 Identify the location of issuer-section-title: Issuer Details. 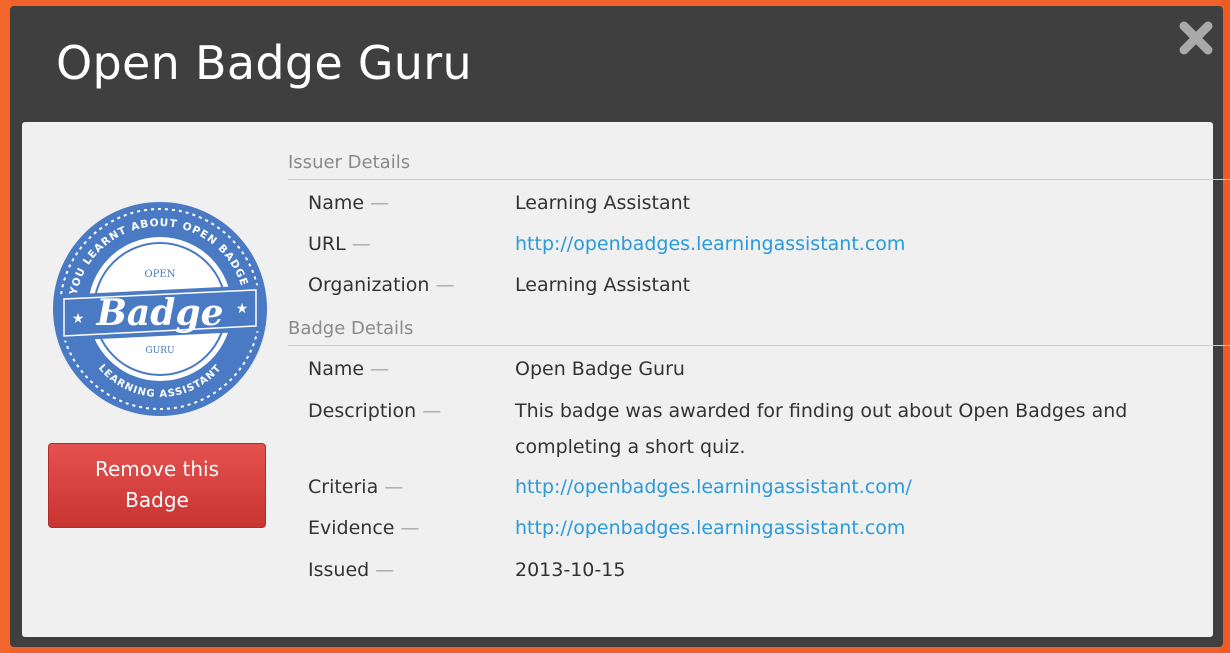
(349, 162).